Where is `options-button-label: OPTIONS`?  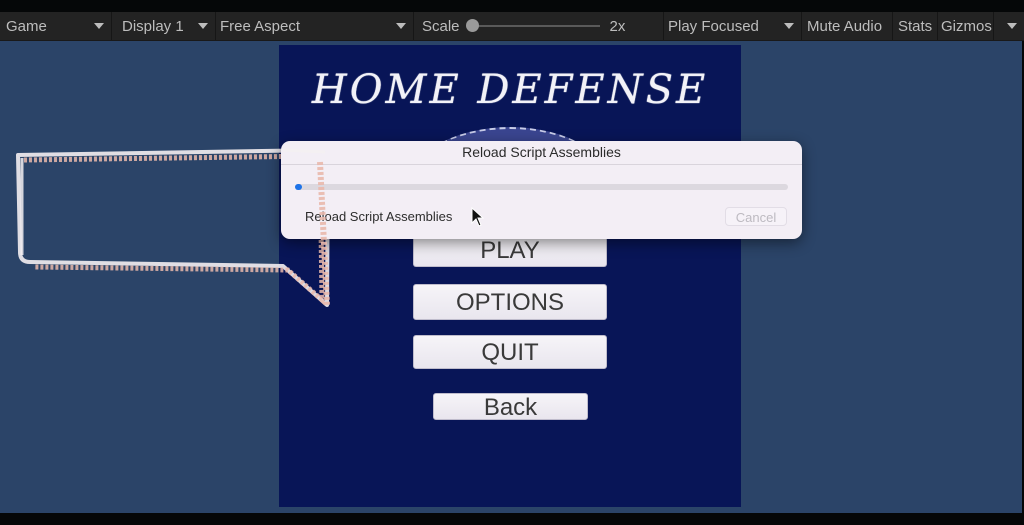 options-button-label: OPTIONS is located at coordinates (509, 302).